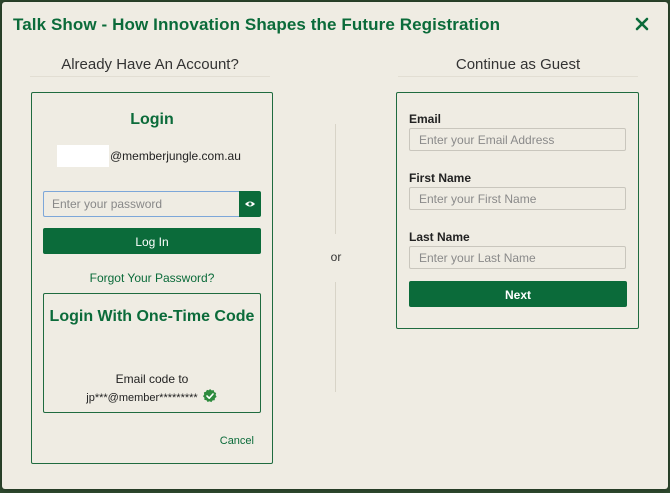 The height and width of the screenshot is (493, 670). I want to click on password-group, so click(152, 204).